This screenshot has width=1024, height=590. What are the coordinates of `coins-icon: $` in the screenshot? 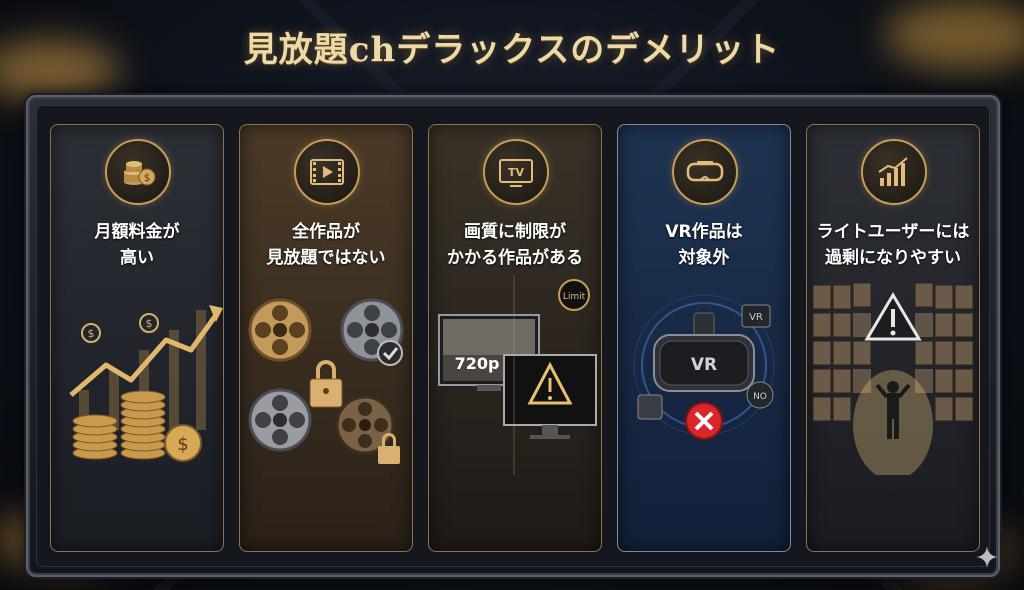 It's located at (138, 172).